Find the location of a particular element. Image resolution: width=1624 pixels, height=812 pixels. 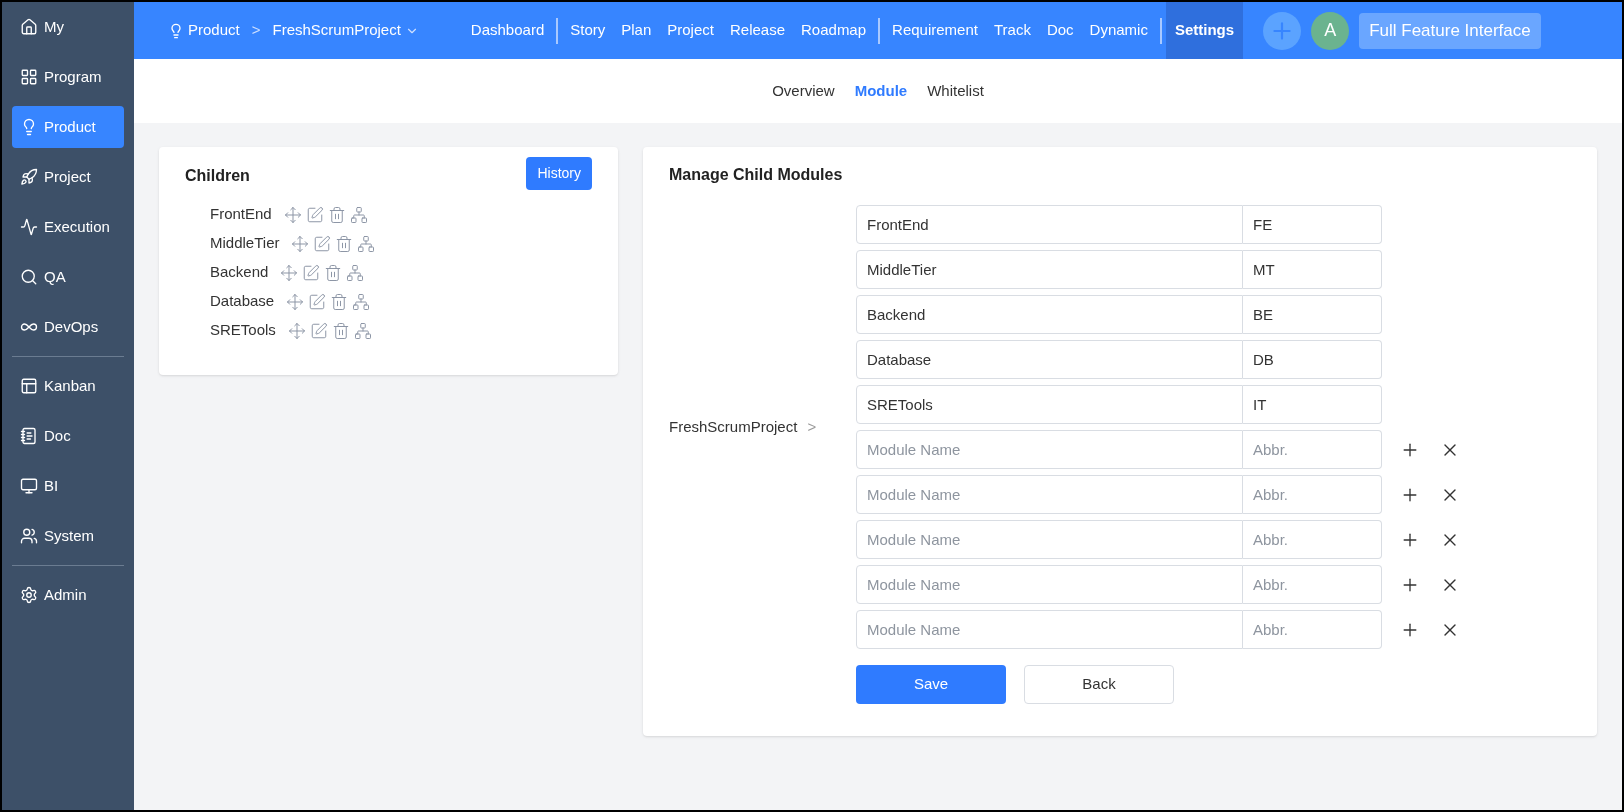

abbreviation-field: FE is located at coordinates (1312, 224).